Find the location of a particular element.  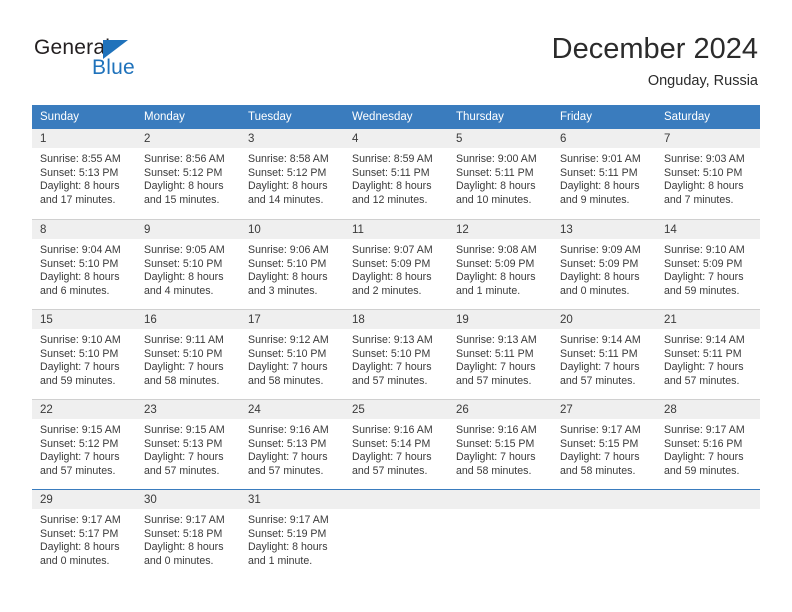

sunrise-text: Sunrise: 9:01 AM is located at coordinates (600, 159).